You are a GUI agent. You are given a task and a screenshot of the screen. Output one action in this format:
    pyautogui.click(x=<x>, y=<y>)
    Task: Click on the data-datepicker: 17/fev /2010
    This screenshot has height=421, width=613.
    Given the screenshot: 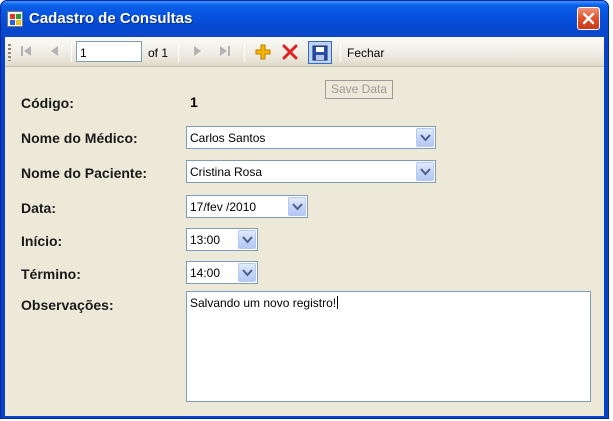 What is the action you would take?
    pyautogui.click(x=247, y=206)
    